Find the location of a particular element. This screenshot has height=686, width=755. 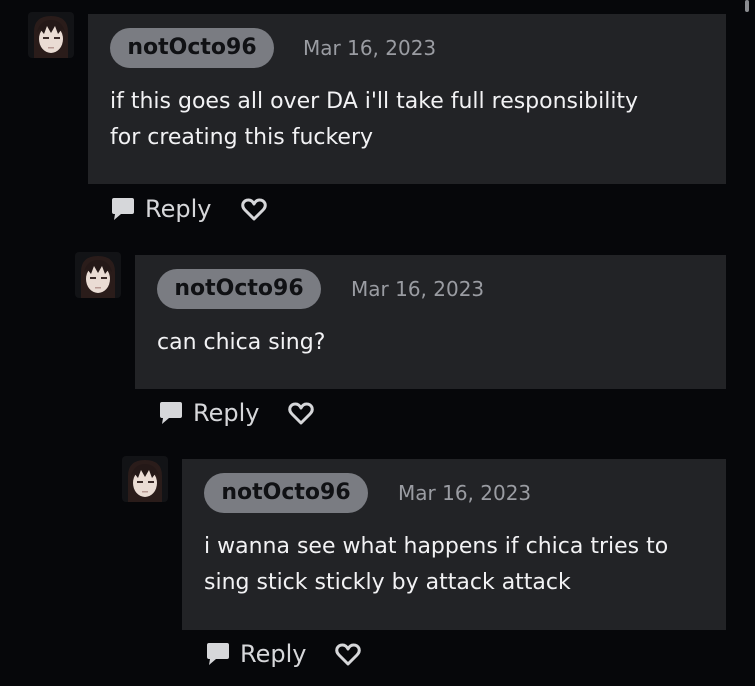

scrollbar-thumb is located at coordinates (747, 6).